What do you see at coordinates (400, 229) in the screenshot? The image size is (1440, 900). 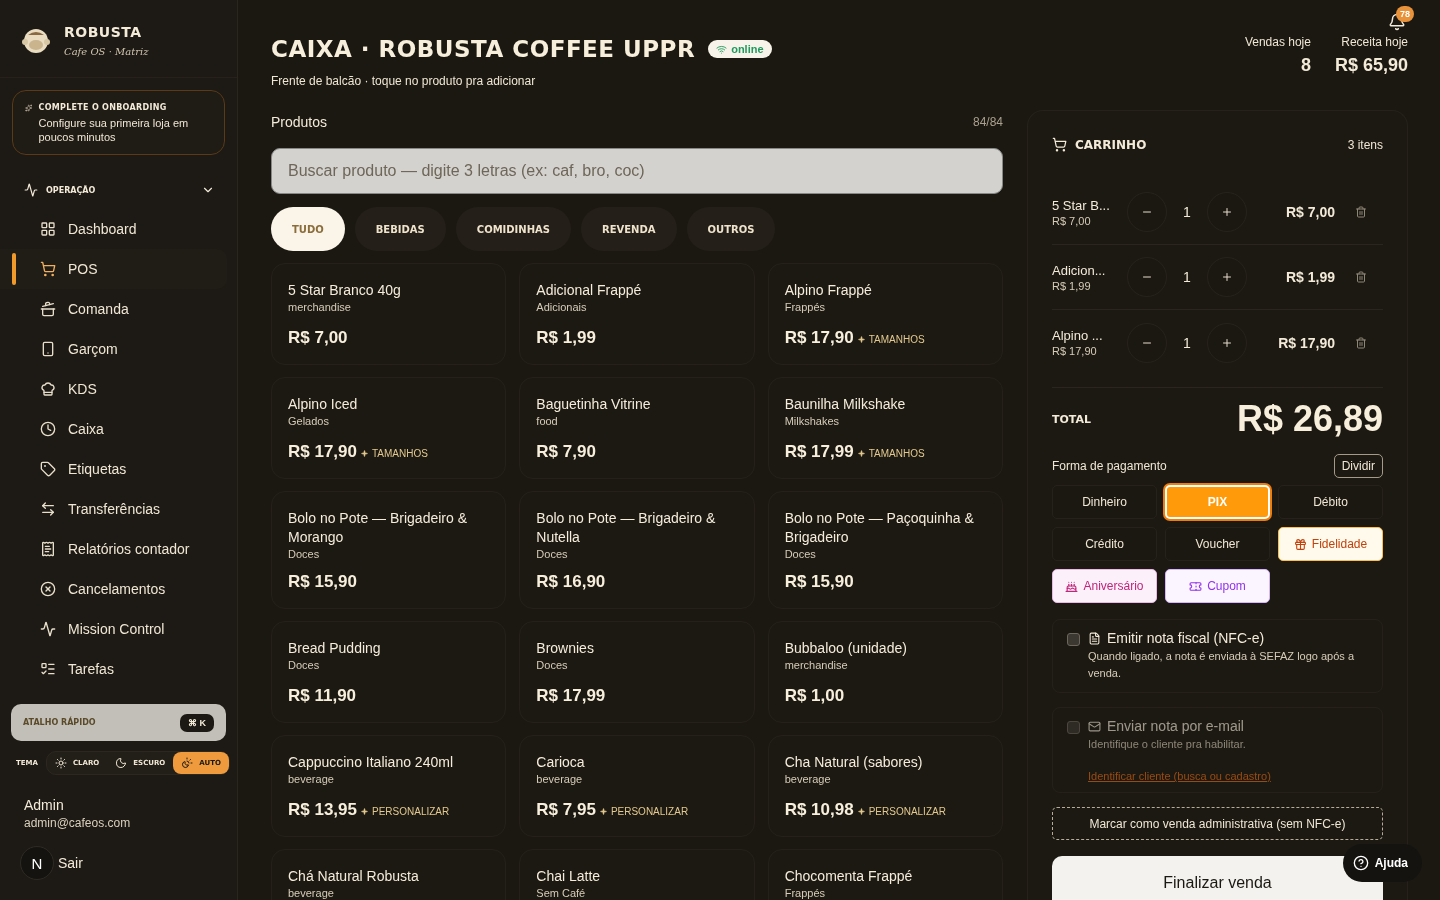 I see `category-tab: BEBIDAS` at bounding box center [400, 229].